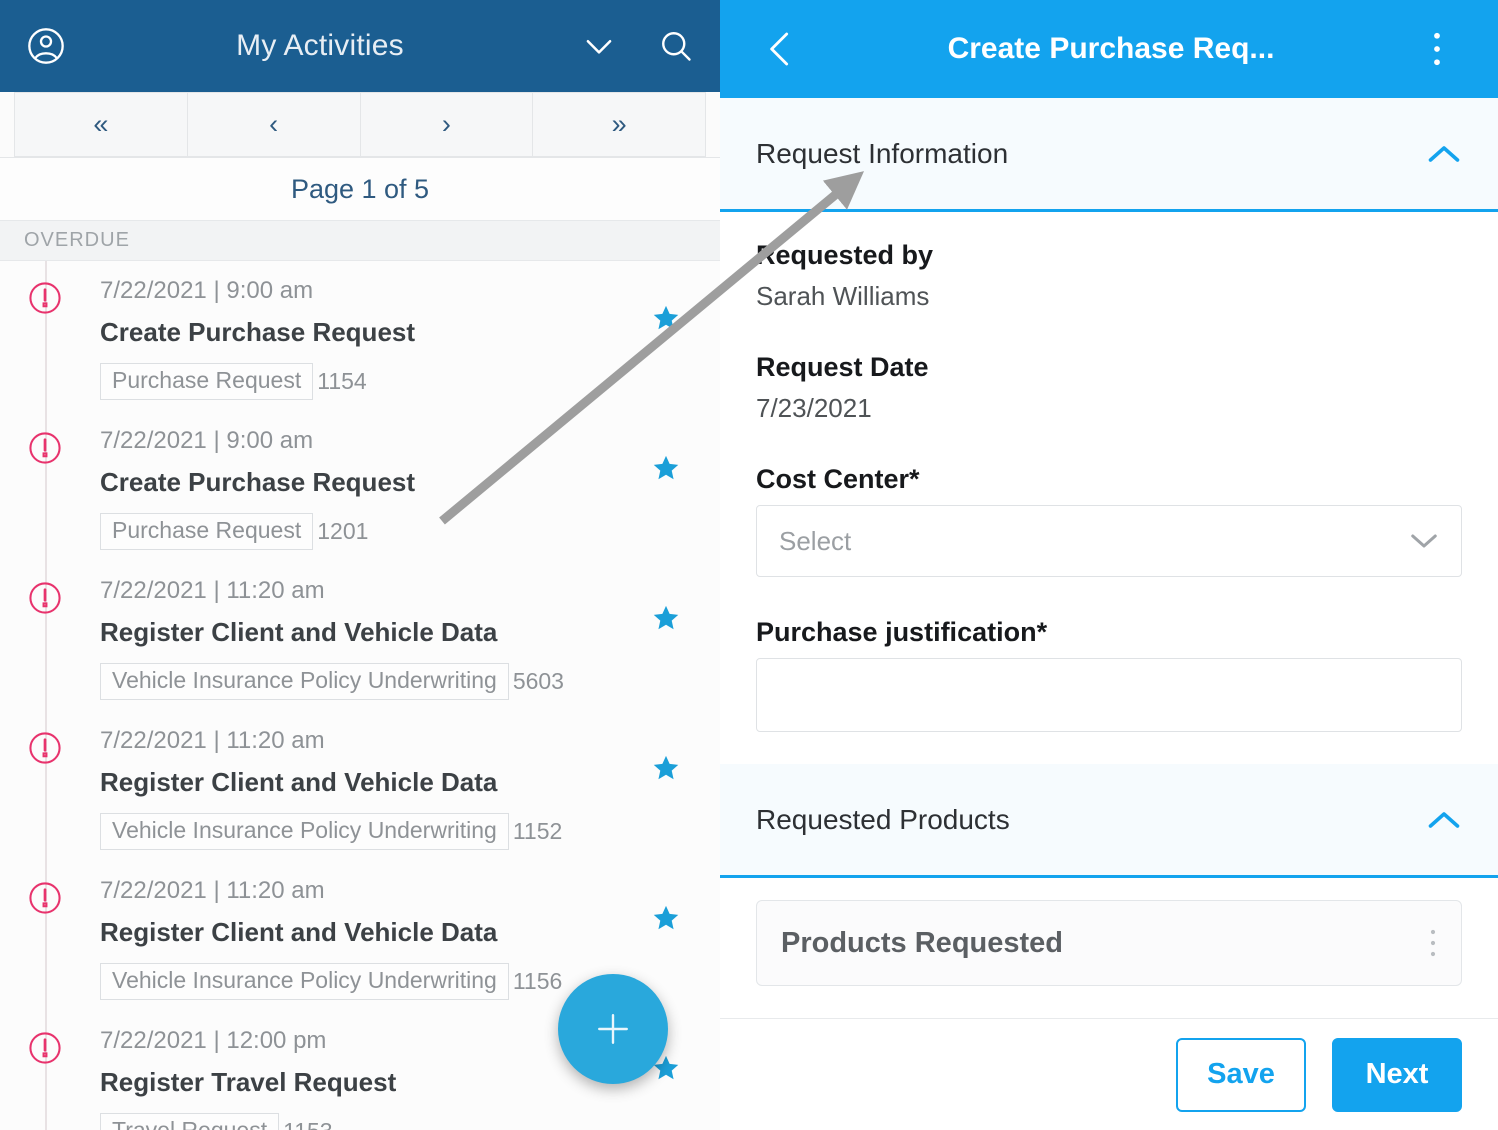 The height and width of the screenshot is (1130, 1498). Describe the element at coordinates (190, 1121) in the screenshot. I see `activity-process-tag: Travel Request` at that location.